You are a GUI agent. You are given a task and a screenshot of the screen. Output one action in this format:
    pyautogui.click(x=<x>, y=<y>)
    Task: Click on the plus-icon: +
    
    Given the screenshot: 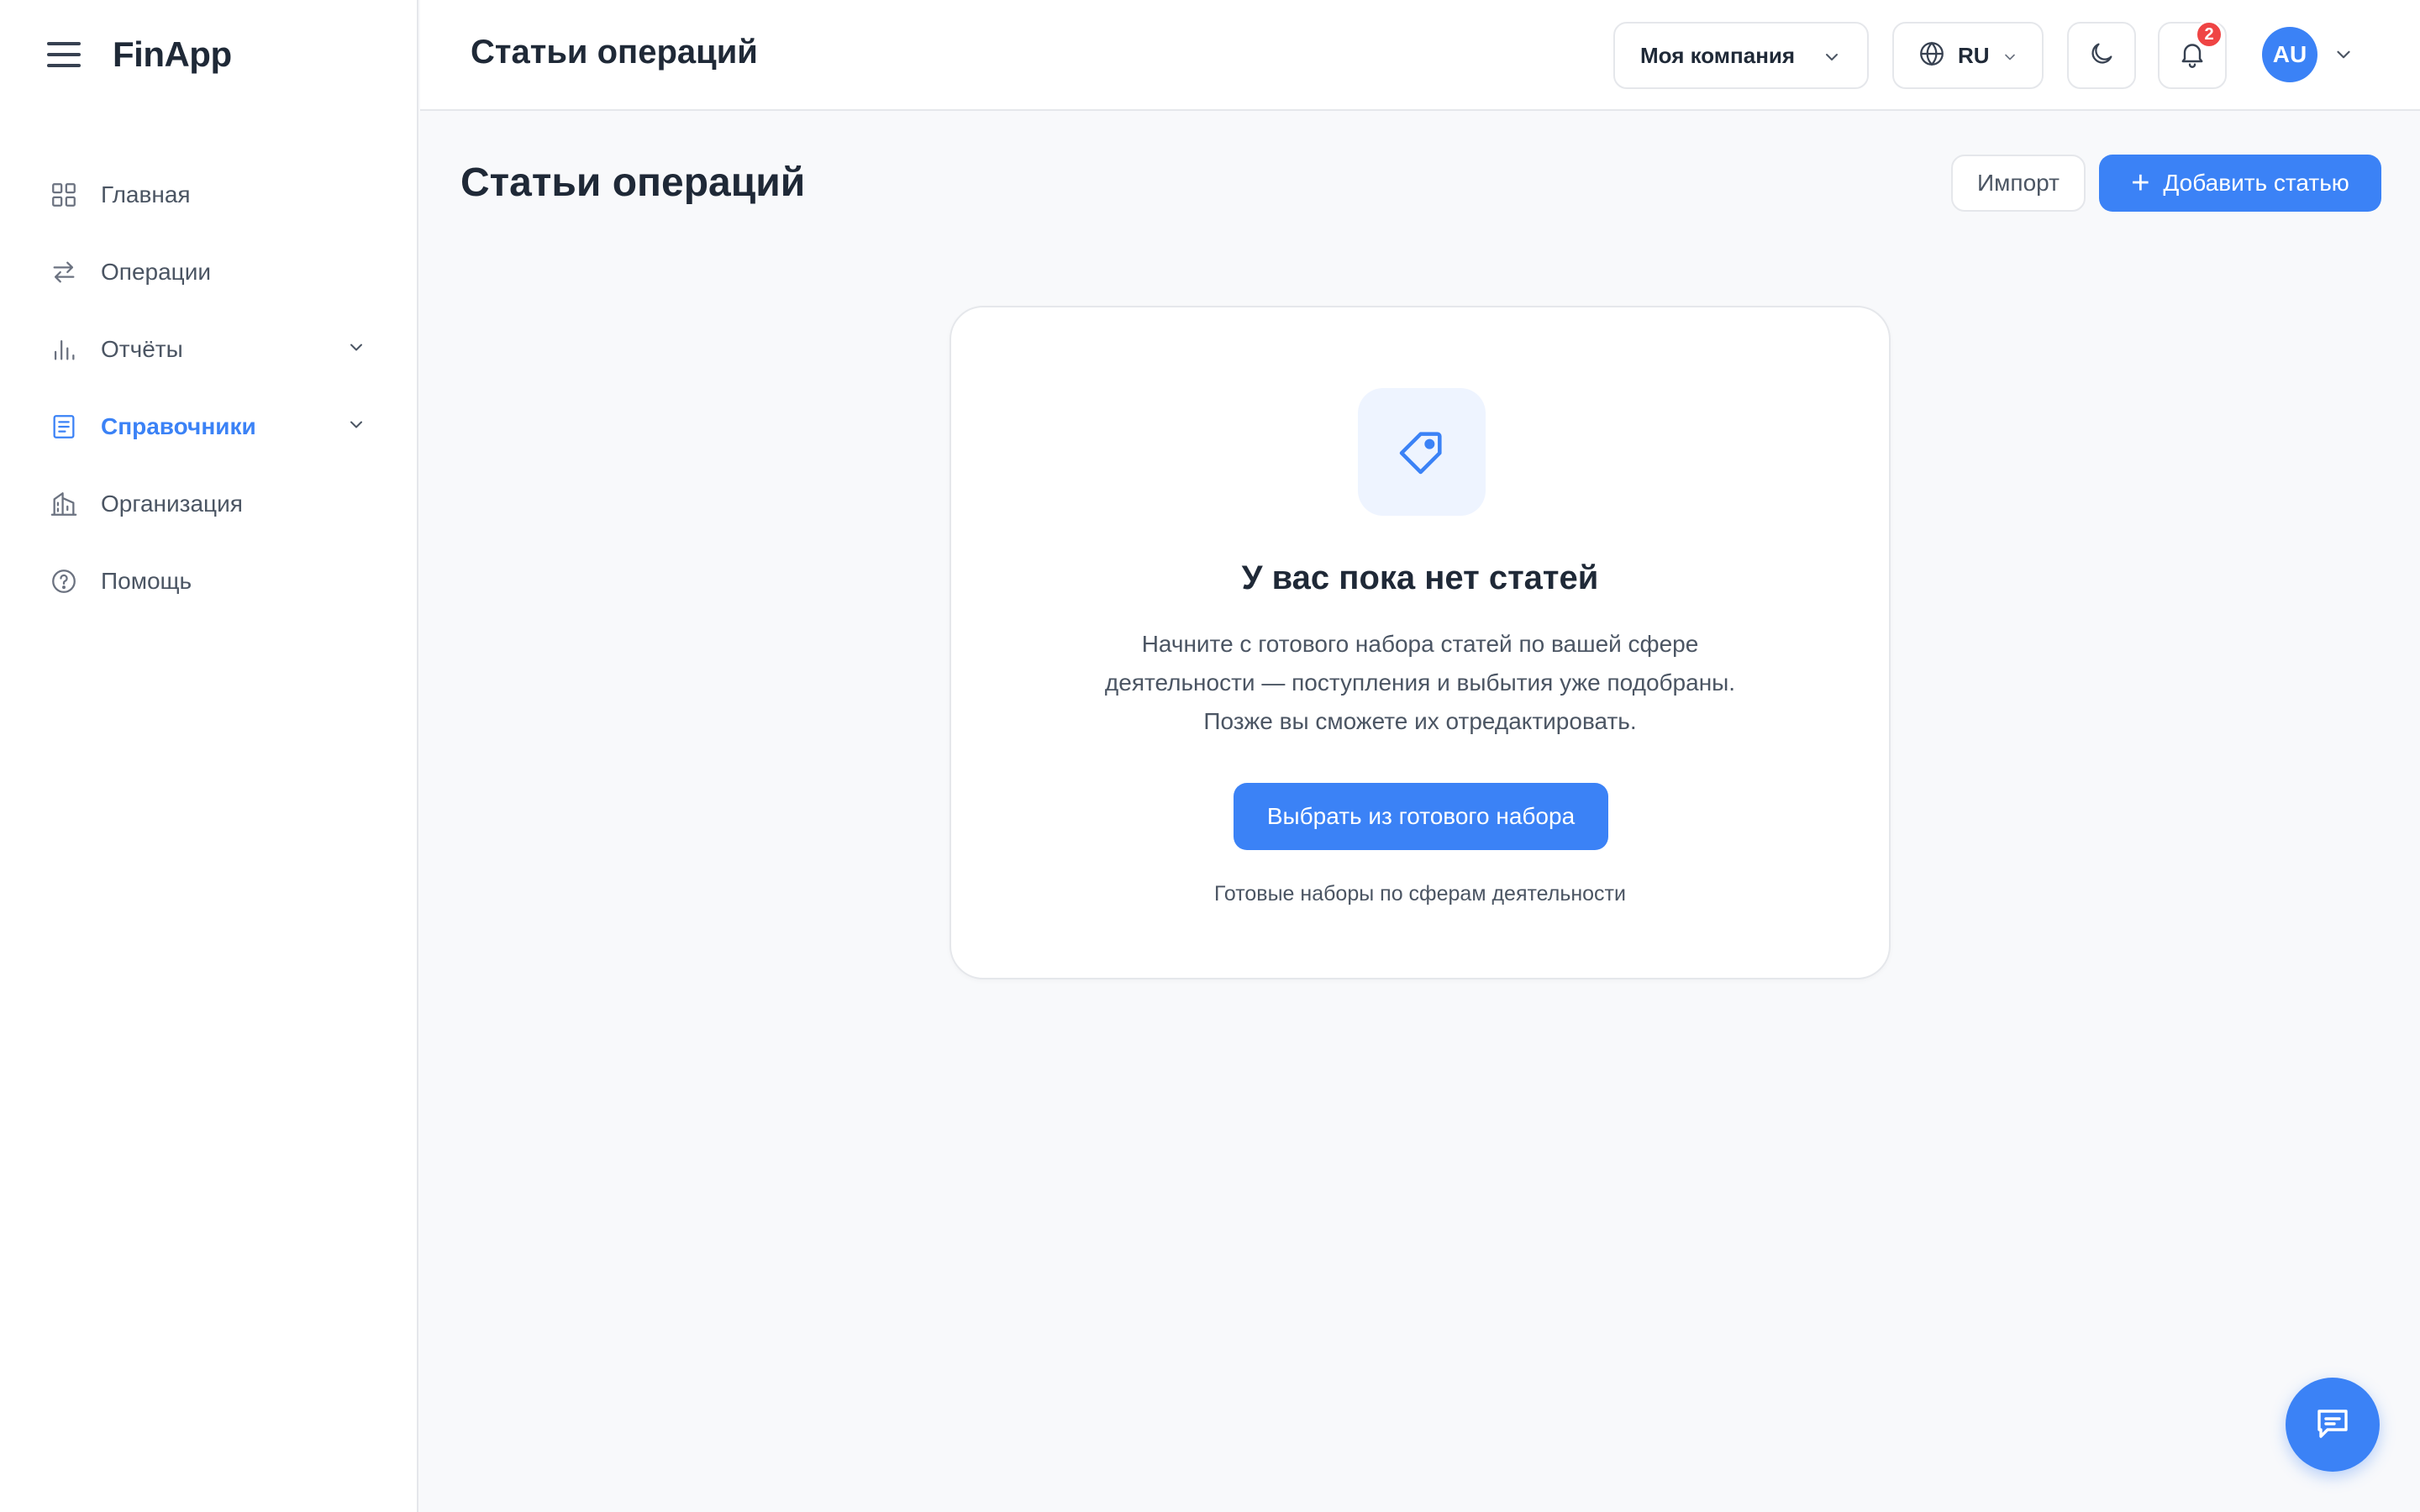 What is the action you would take?
    pyautogui.click(x=2141, y=183)
    